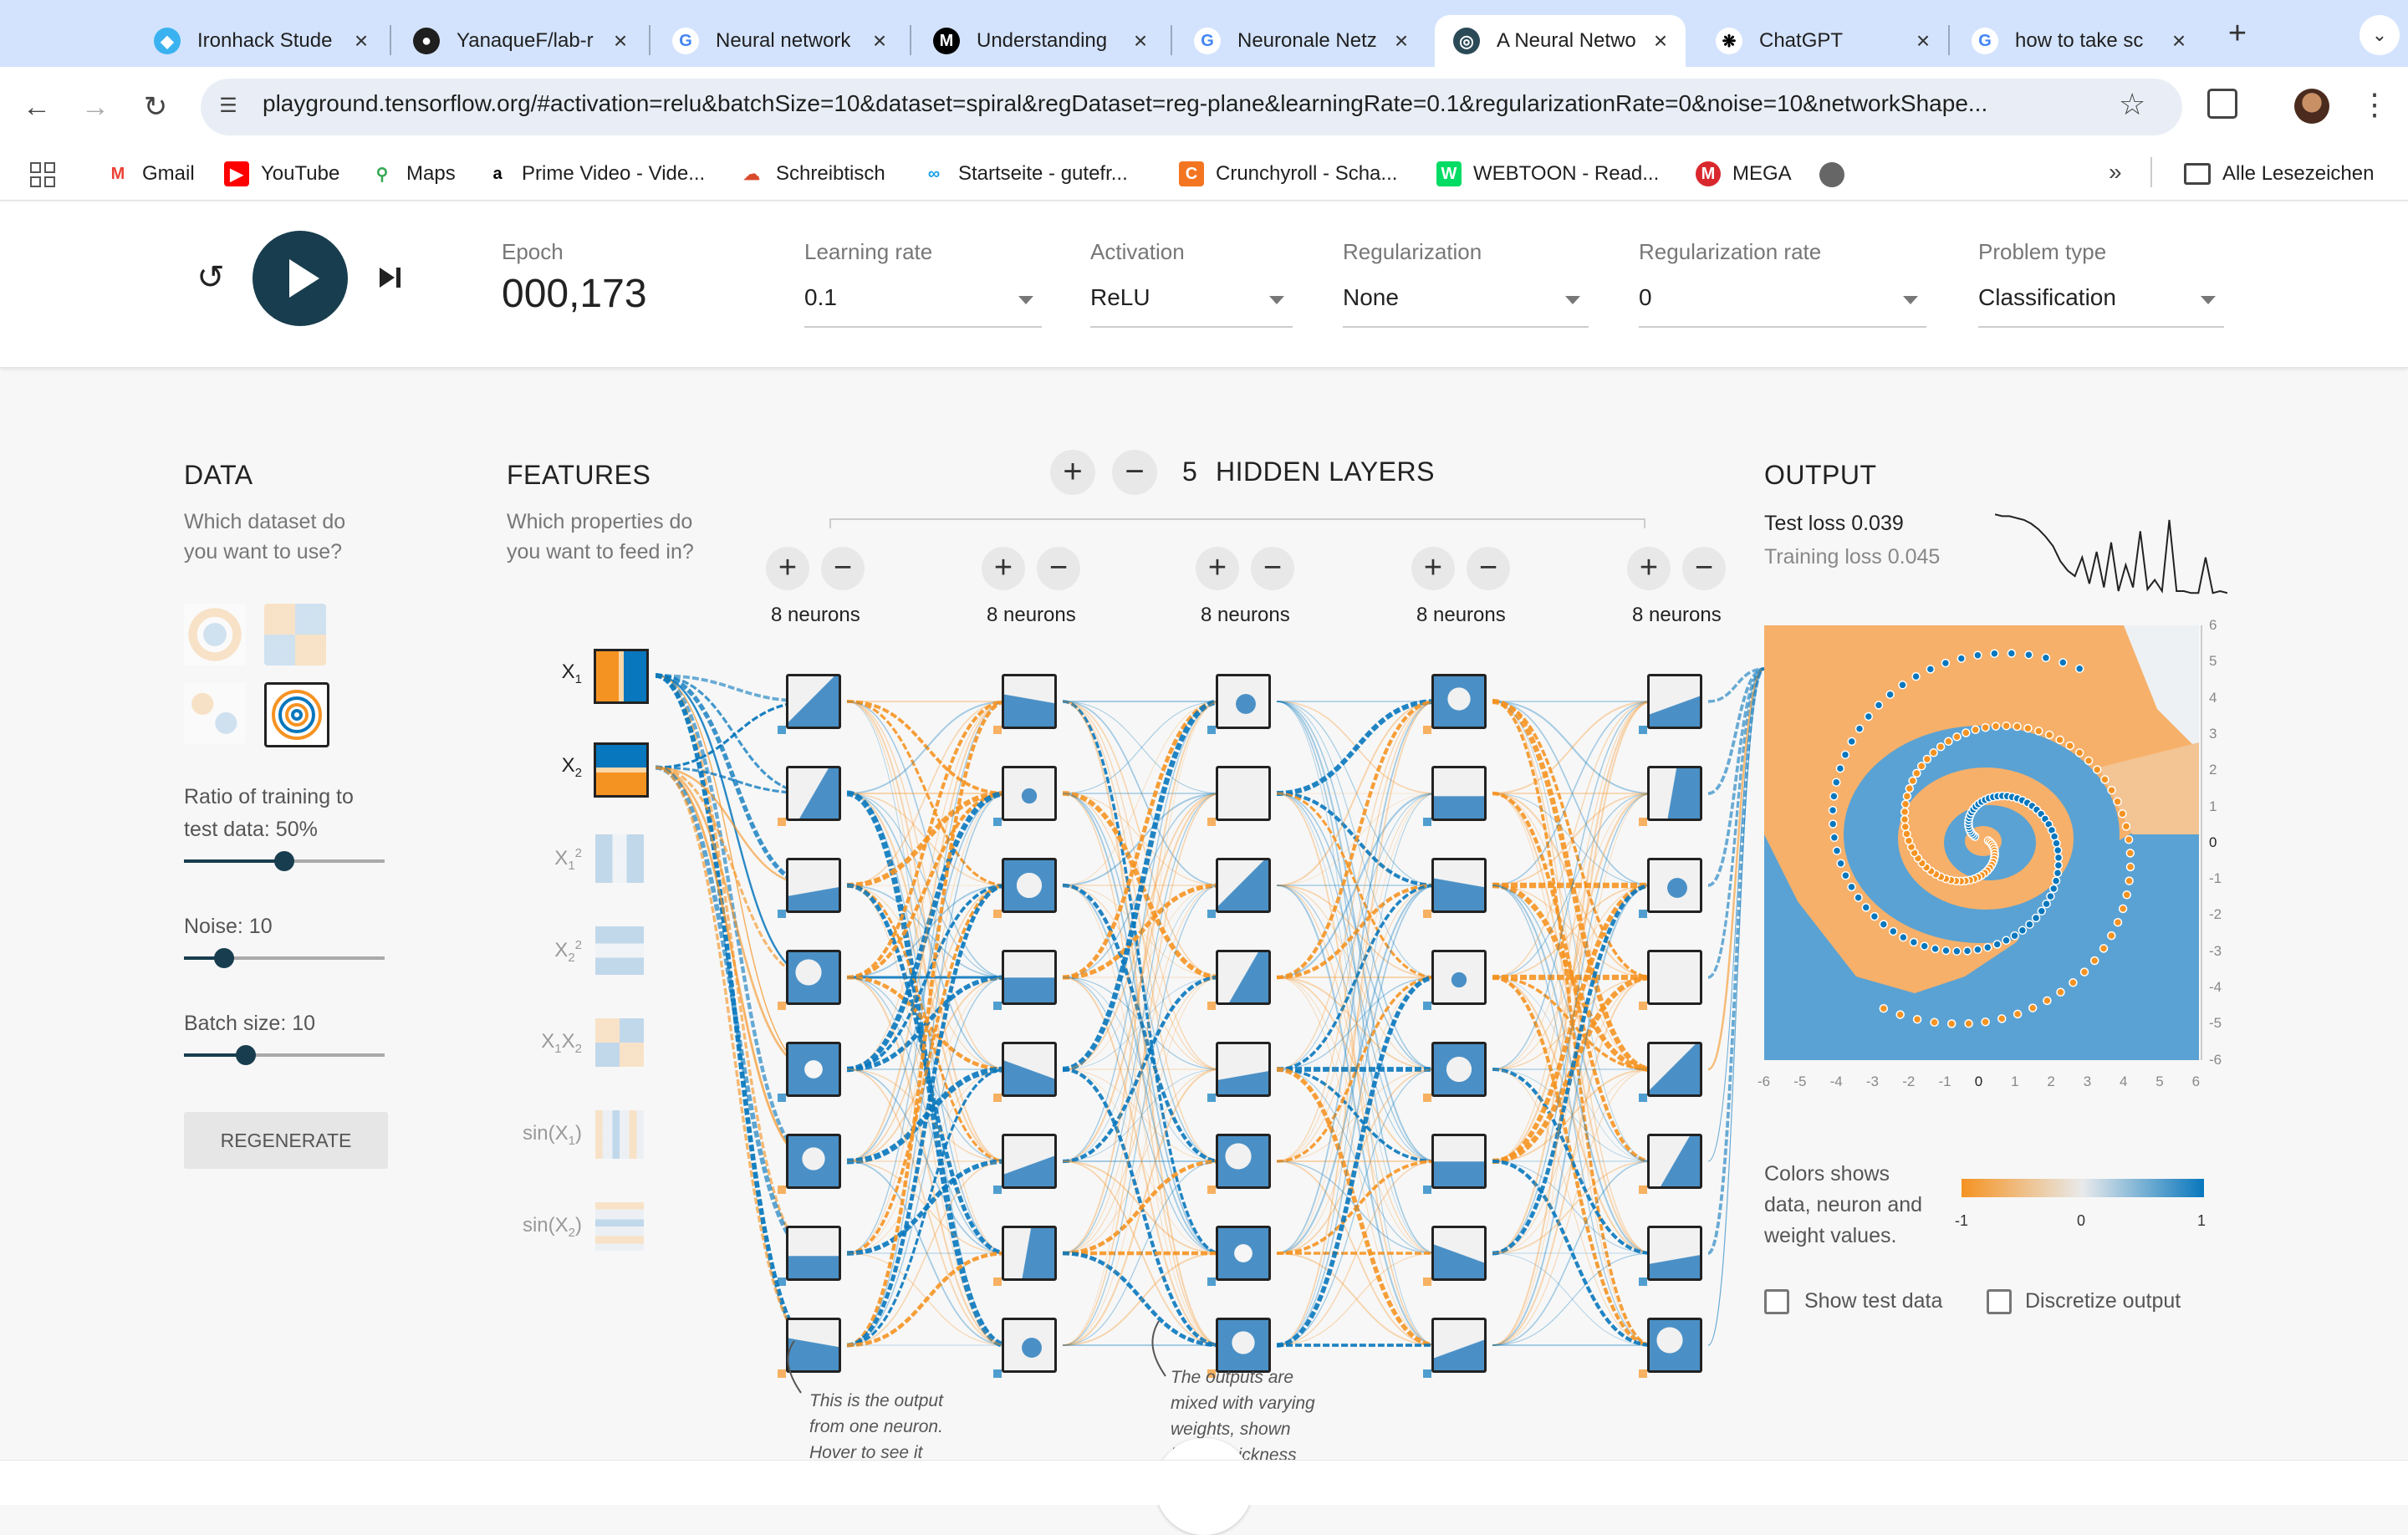  I want to click on discretize-output-checkbox, so click(2000, 1301).